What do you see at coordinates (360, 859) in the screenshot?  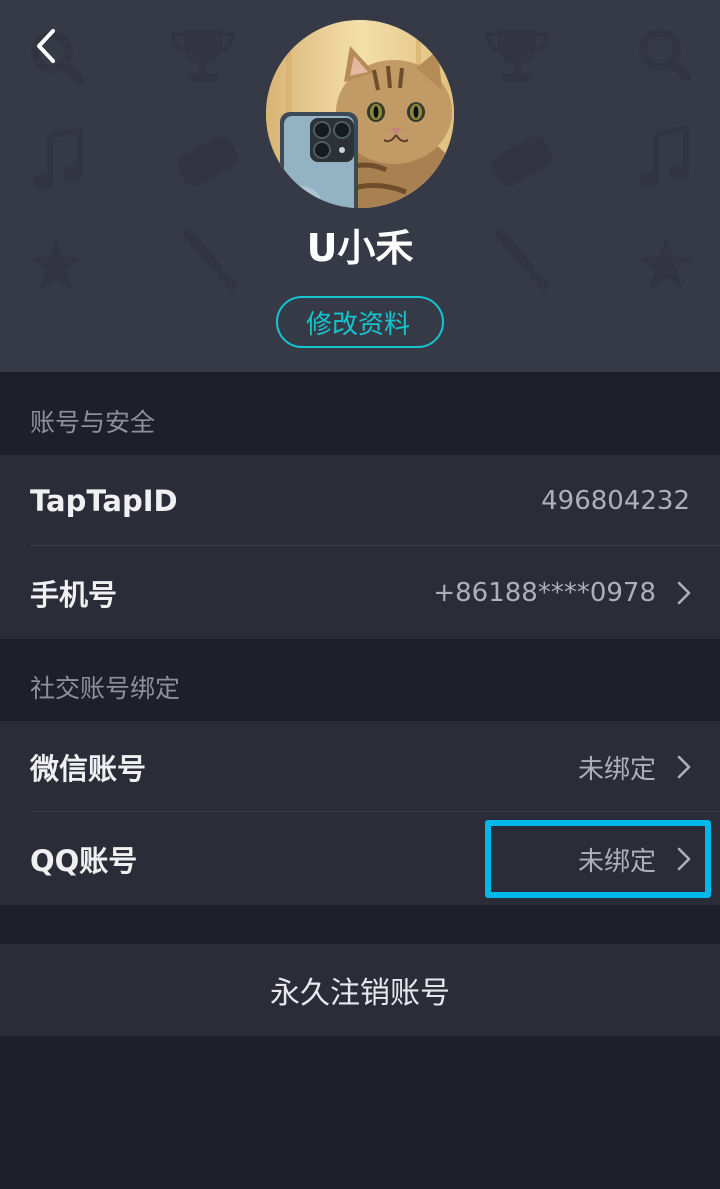 I see `qq-row: QQ账号 未绑定` at bounding box center [360, 859].